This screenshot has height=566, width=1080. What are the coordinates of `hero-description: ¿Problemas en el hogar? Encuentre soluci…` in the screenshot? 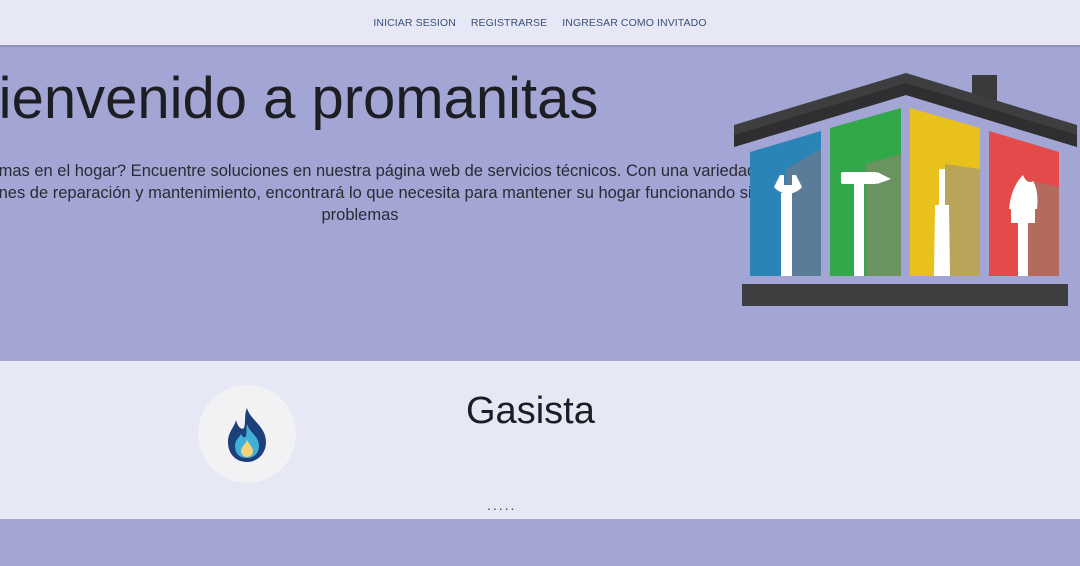 It's located at (390, 193).